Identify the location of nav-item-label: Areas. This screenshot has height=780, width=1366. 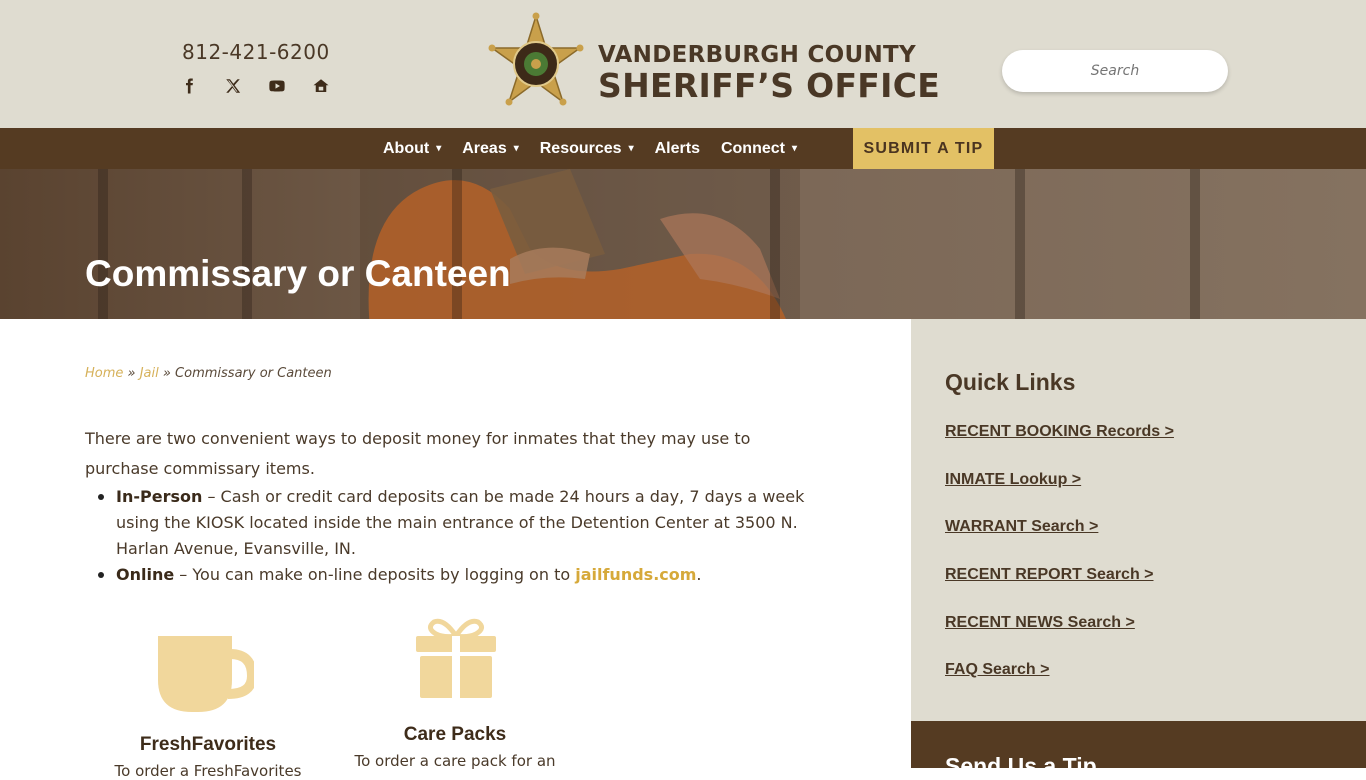
(484, 148).